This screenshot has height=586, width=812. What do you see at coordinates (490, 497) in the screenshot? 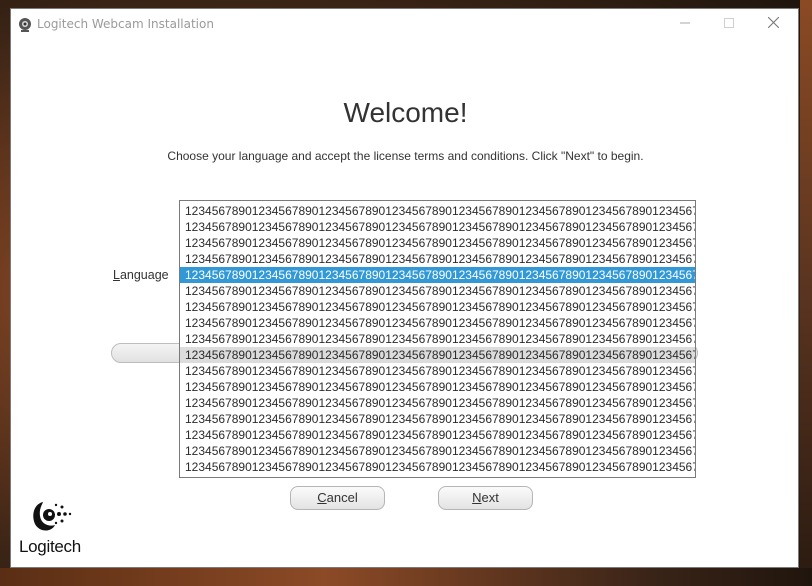
I see `next-label: ext` at bounding box center [490, 497].